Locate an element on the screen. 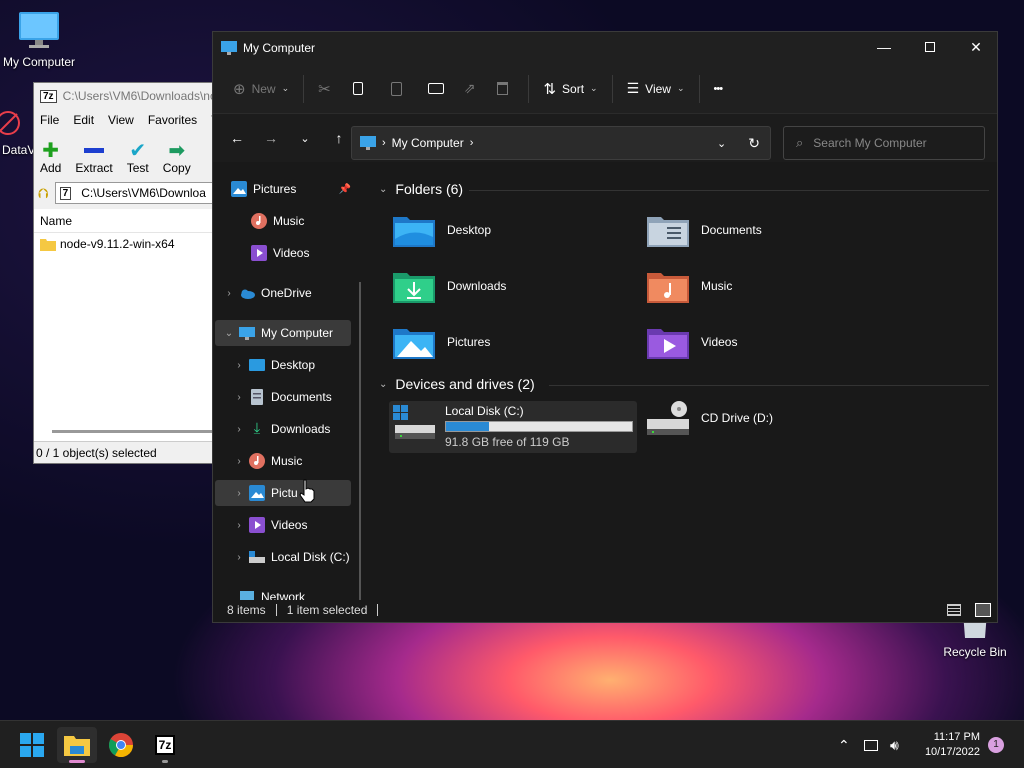  nav-label: Pictures is located at coordinates (275, 189).